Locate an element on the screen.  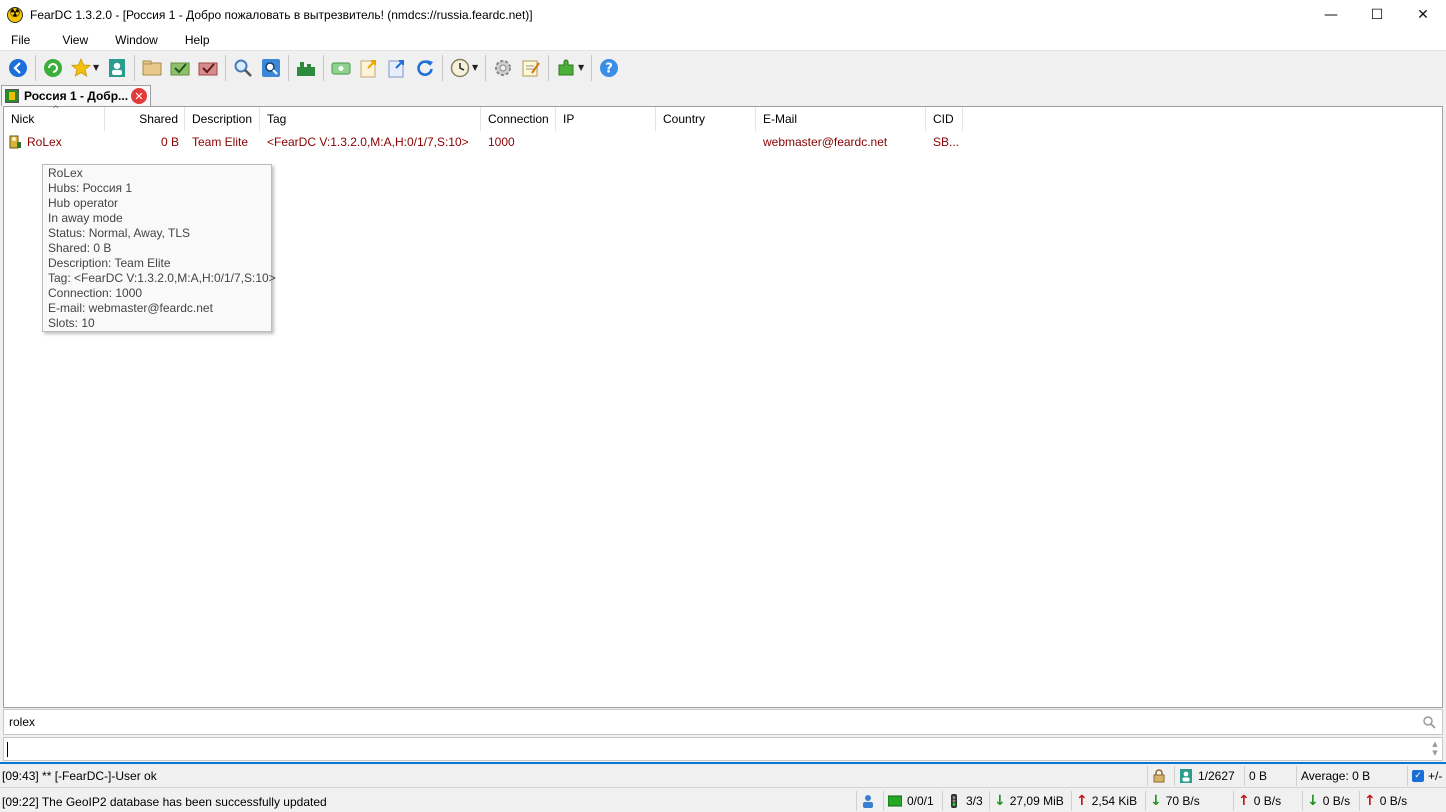
user-filter-input: rolex is located at coordinates (22, 722).